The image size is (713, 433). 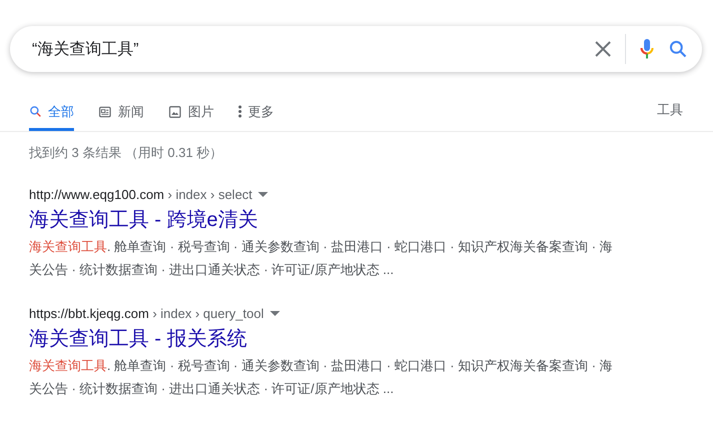 I want to click on newspaper-icon, so click(x=105, y=111).